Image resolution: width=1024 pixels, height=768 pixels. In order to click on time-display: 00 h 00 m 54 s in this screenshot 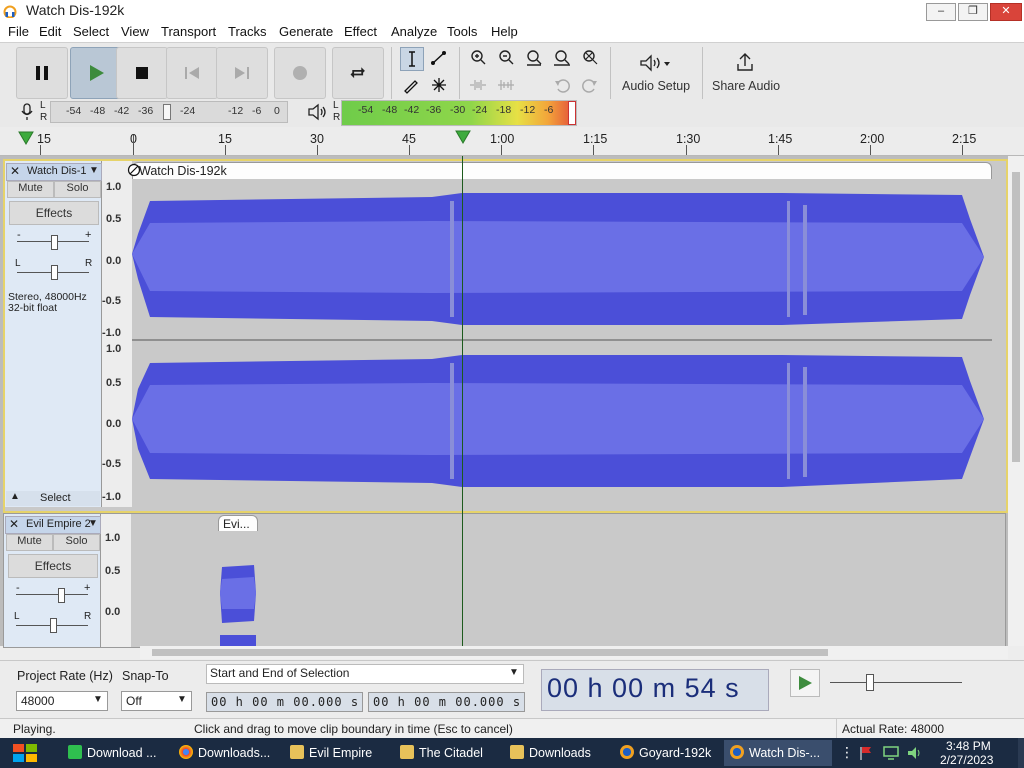, I will do `click(655, 690)`.